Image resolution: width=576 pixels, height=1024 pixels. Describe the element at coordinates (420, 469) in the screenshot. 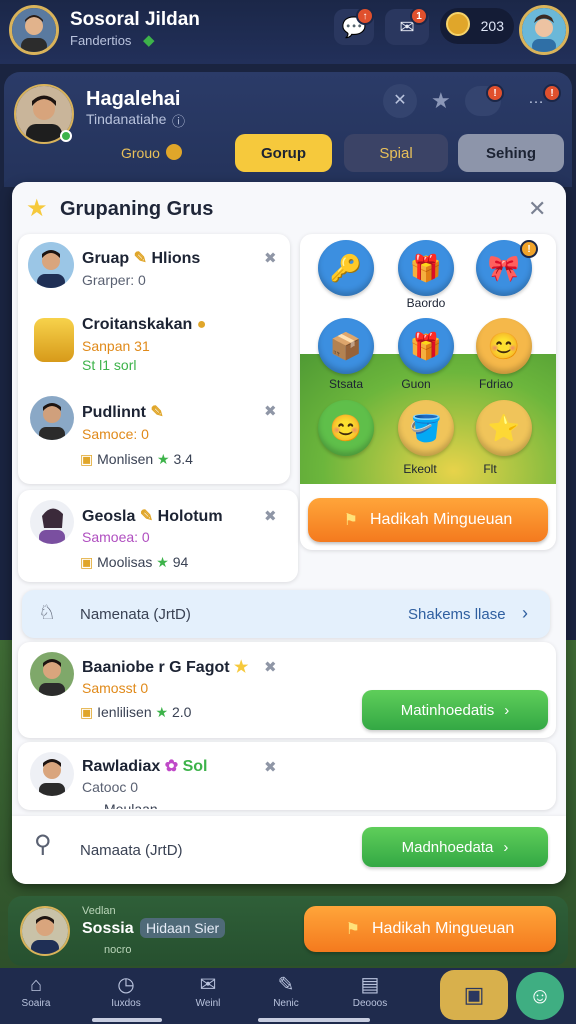

I see `gift-label: Ekeolt` at that location.